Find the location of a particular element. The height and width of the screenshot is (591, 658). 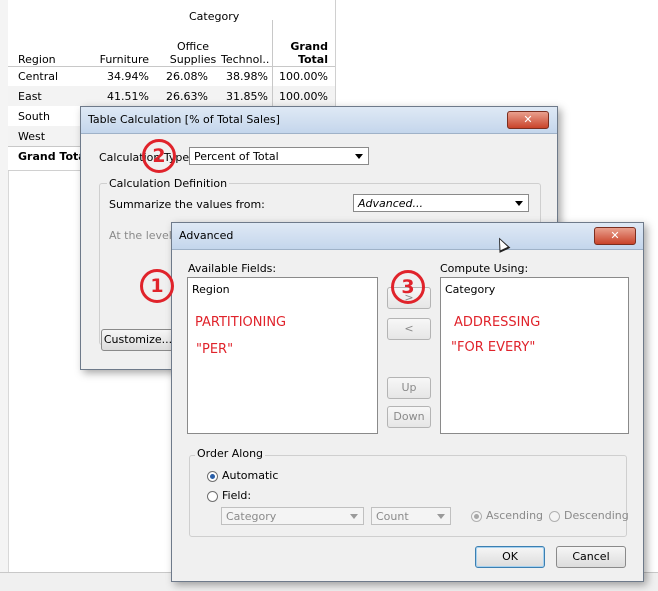

cell-technology: 38.98% is located at coordinates (247, 76).